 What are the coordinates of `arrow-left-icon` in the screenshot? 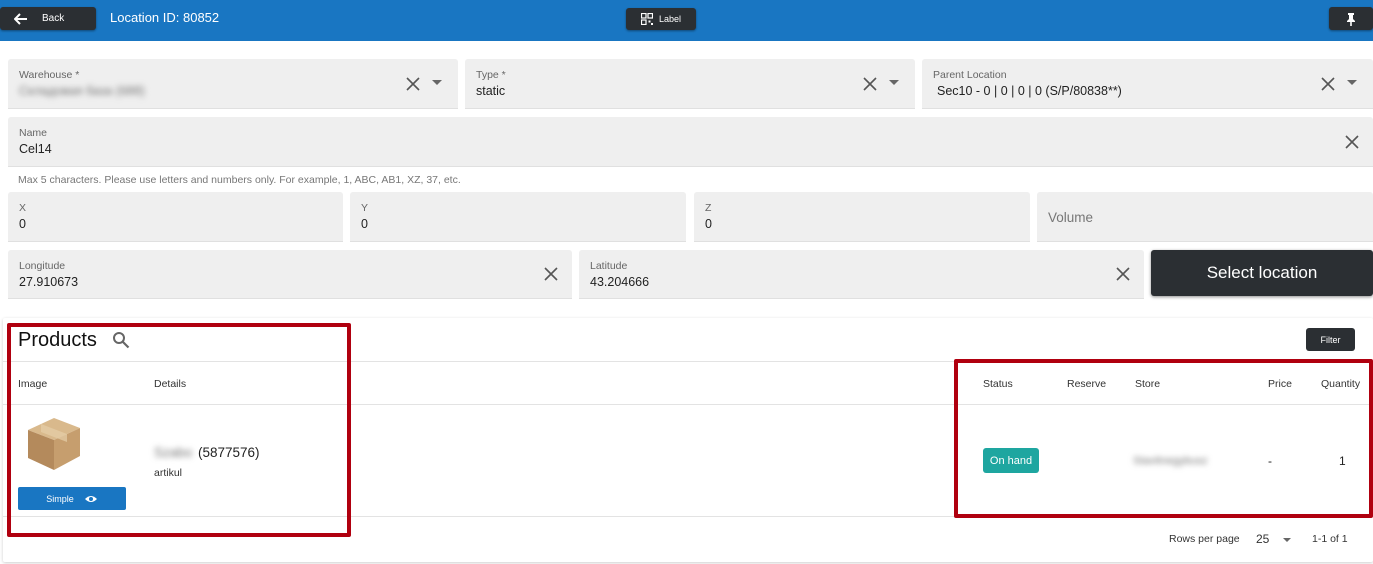 It's located at (20, 18).